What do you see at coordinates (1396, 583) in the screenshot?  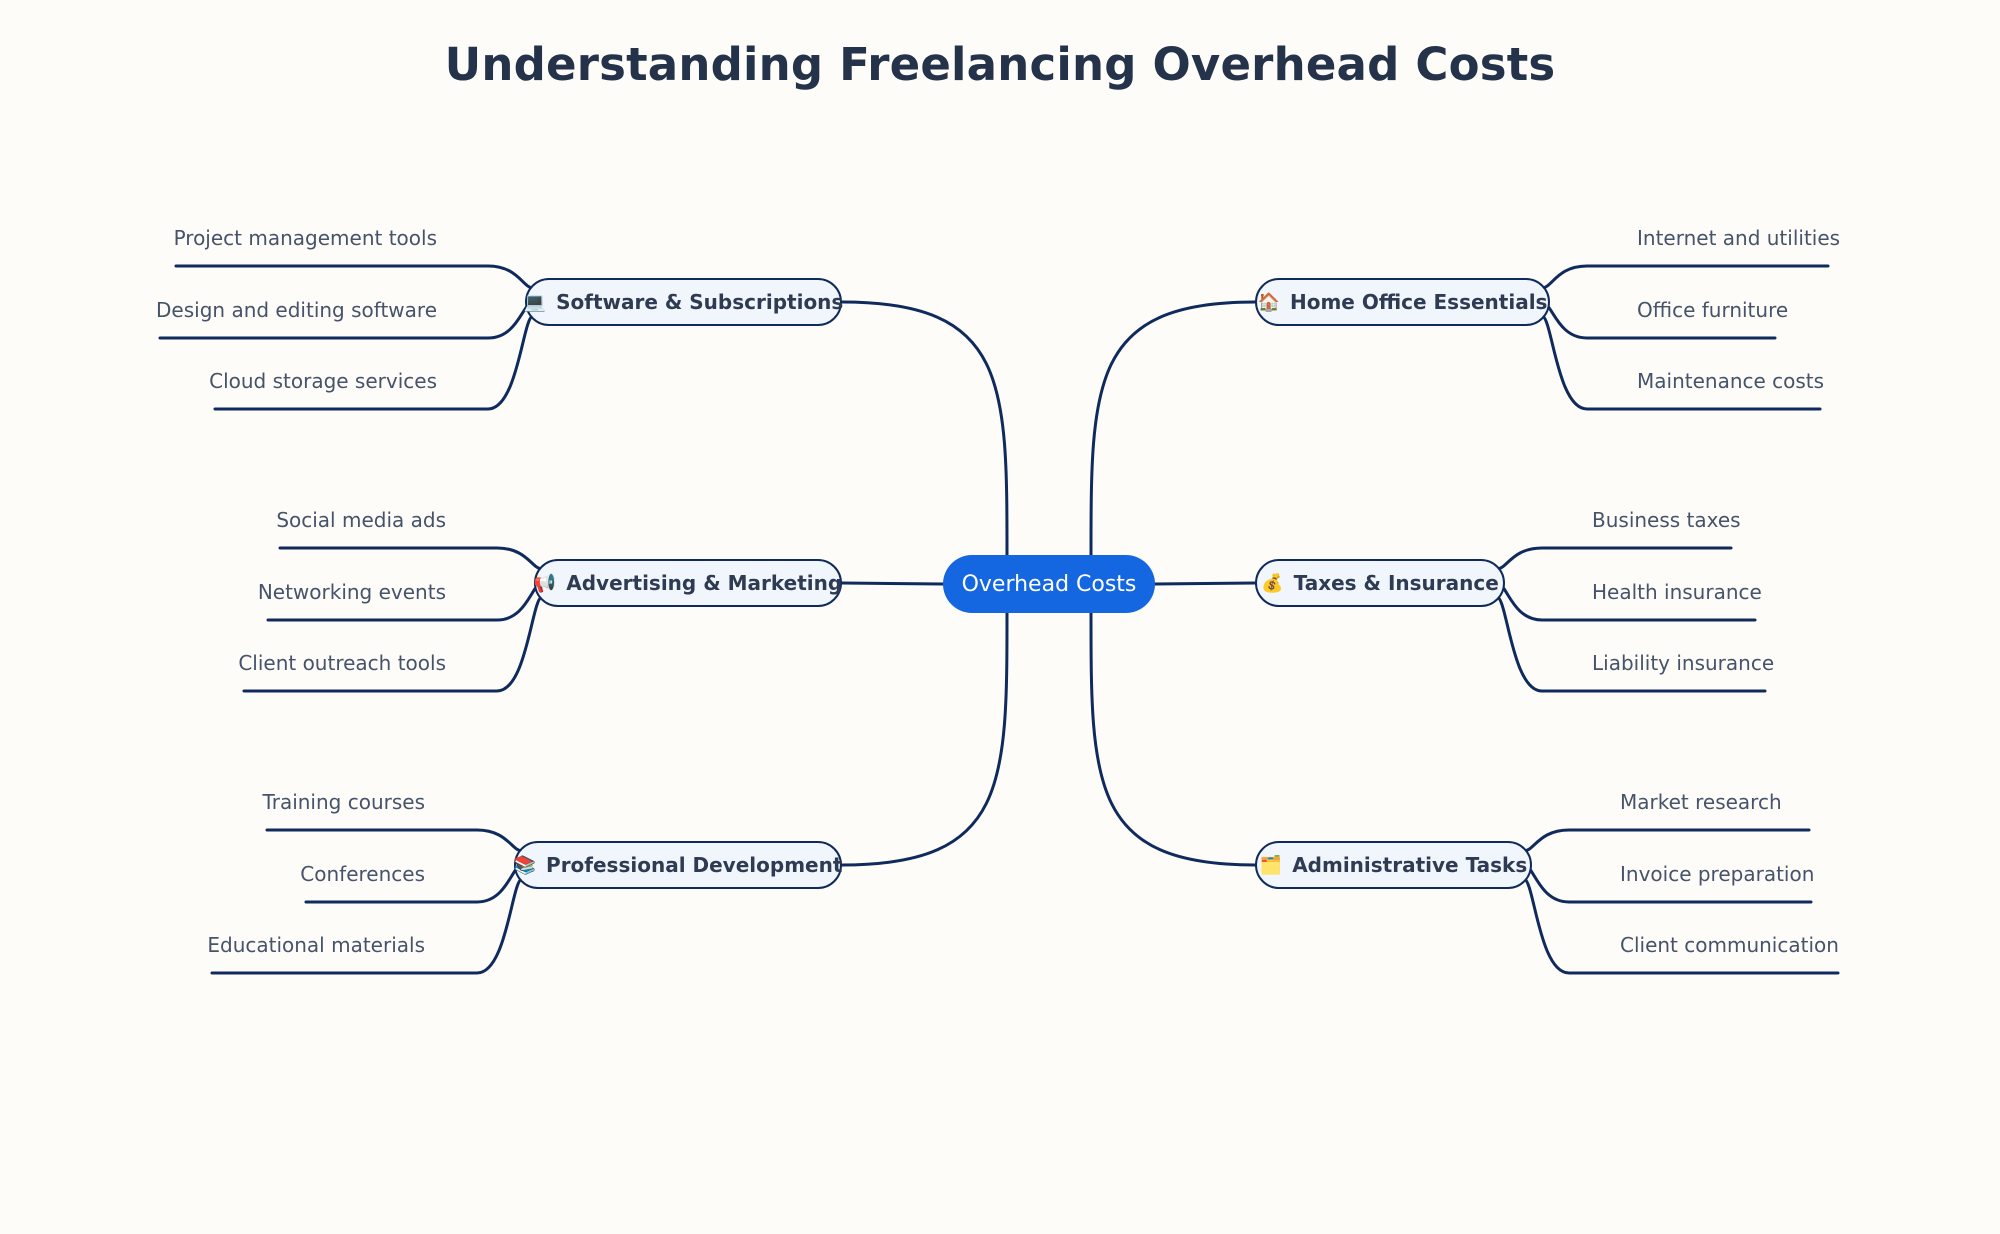 I see `branch-label: Taxes & Insurance` at bounding box center [1396, 583].